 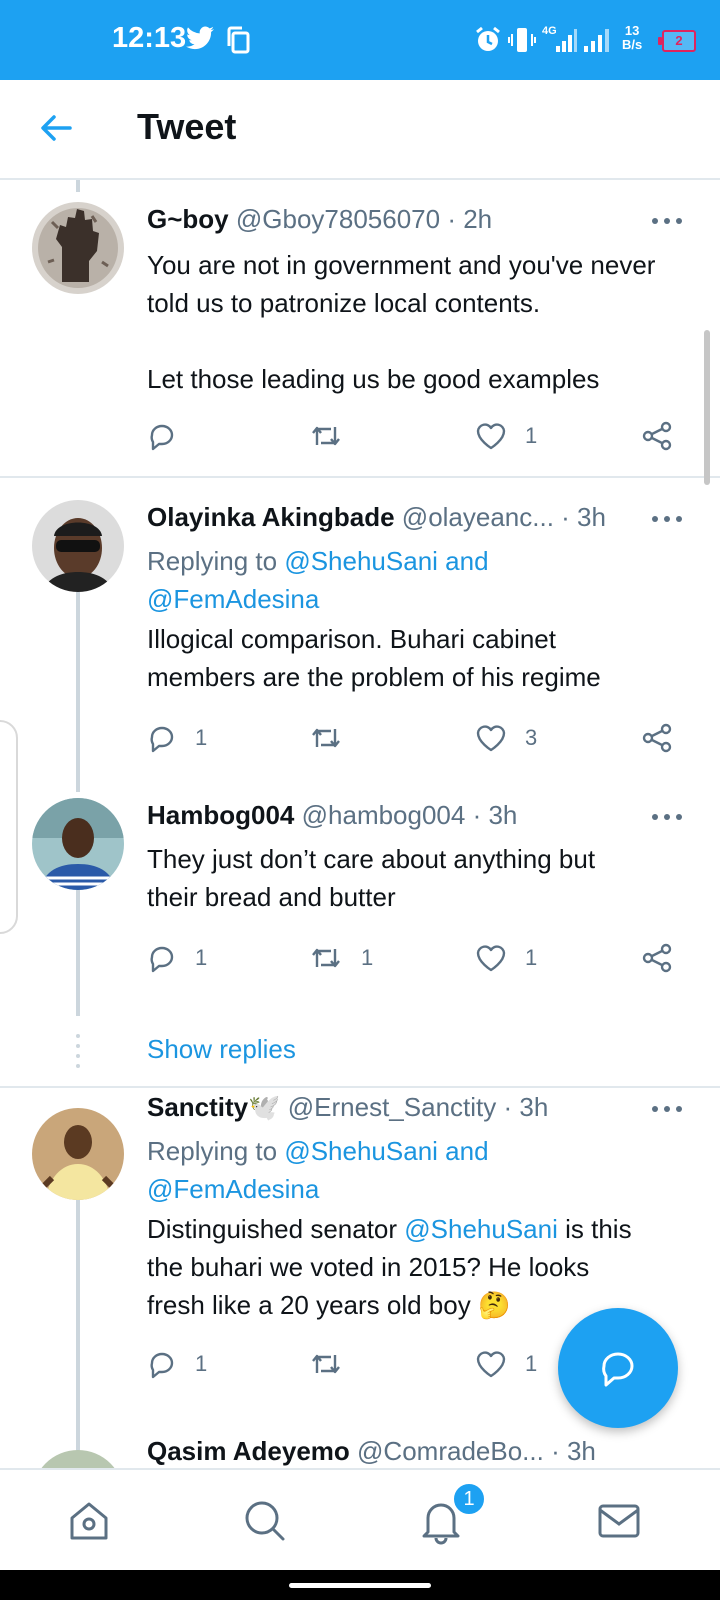 I want to click on tweet-header: Sanctity🕊️ @Ernest_Sanctity · 3h, so click(x=413, y=1107).